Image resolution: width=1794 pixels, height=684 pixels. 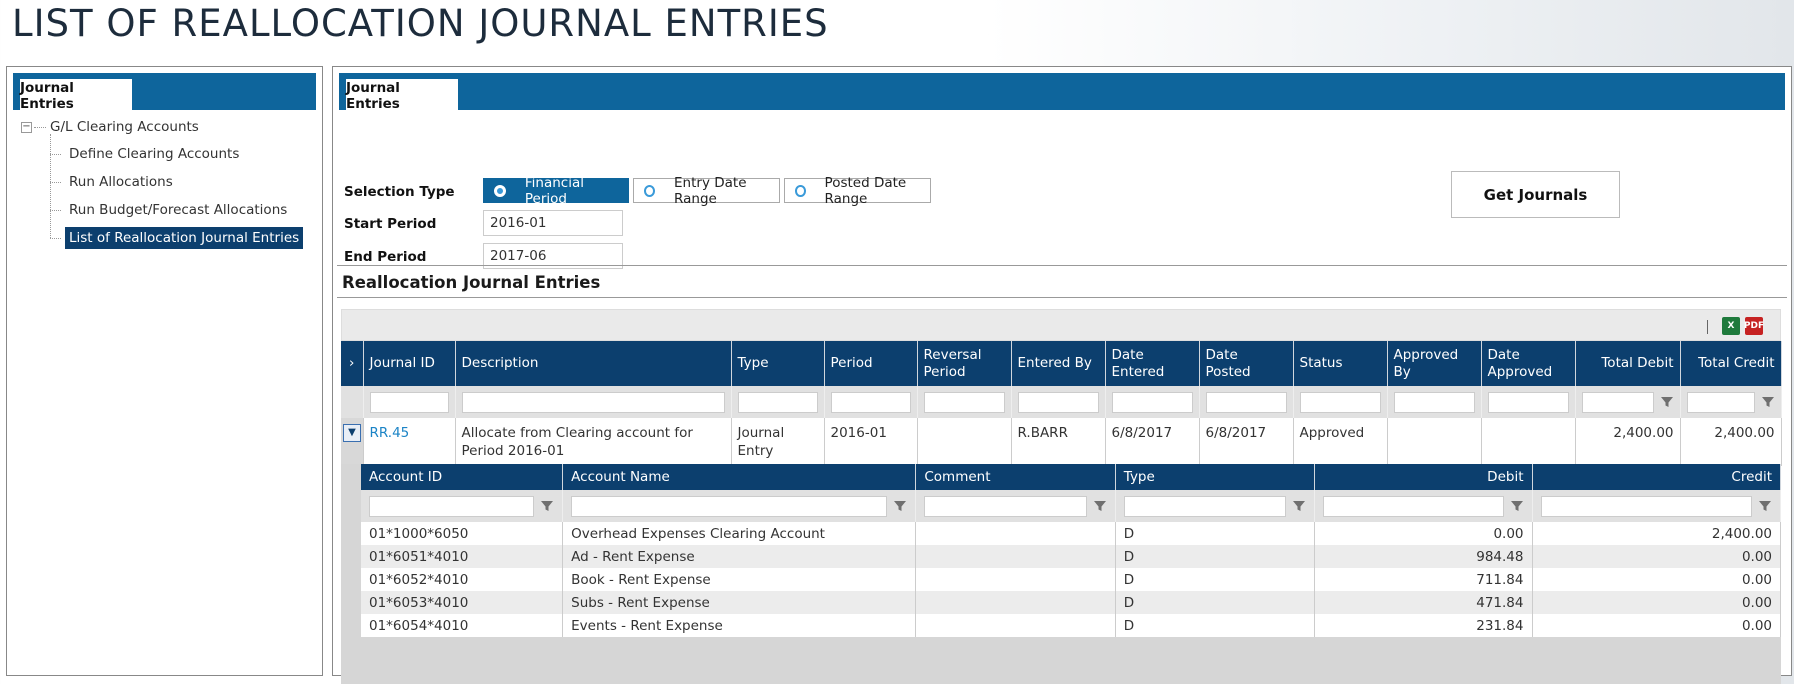 I want to click on radio-posted-date-range: Posted Date Range, so click(x=857, y=191).